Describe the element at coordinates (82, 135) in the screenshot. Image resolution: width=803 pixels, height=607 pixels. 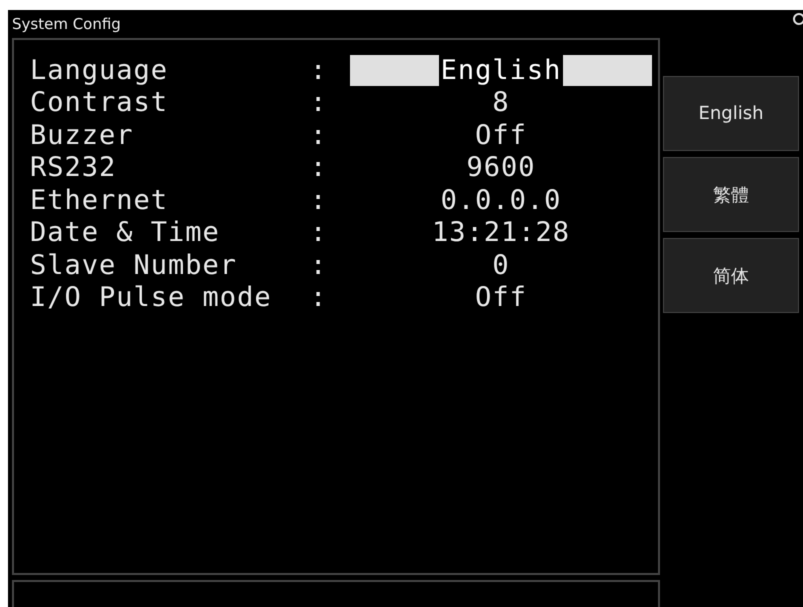
I see `setting-label: Buzzer` at that location.